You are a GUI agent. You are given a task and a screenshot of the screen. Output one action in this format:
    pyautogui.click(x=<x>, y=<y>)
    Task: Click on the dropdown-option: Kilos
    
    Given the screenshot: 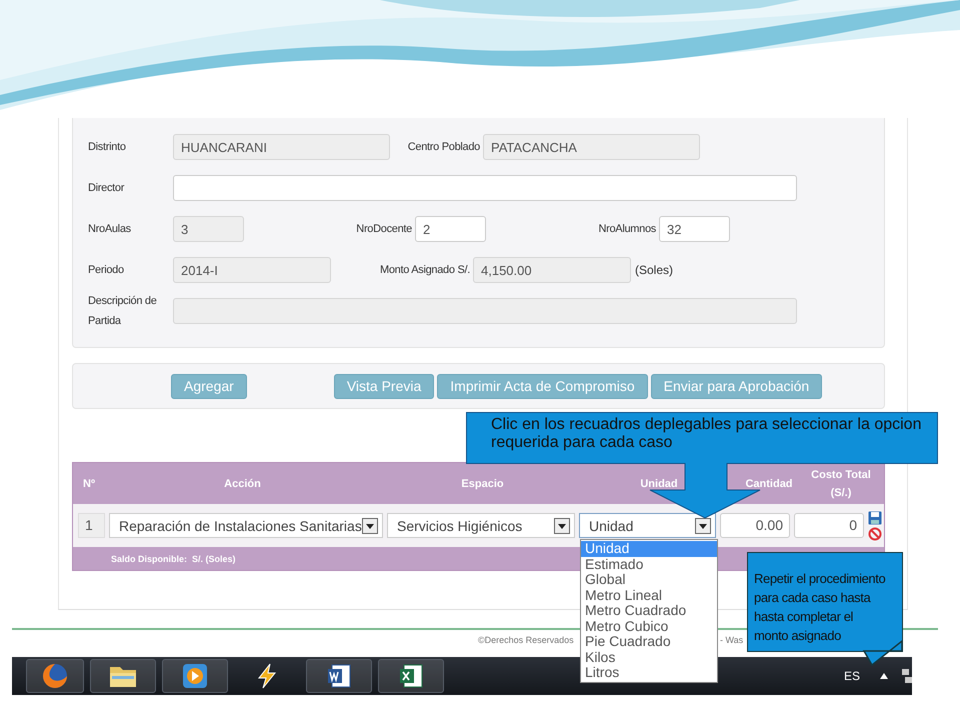 What is the action you would take?
    pyautogui.click(x=649, y=657)
    